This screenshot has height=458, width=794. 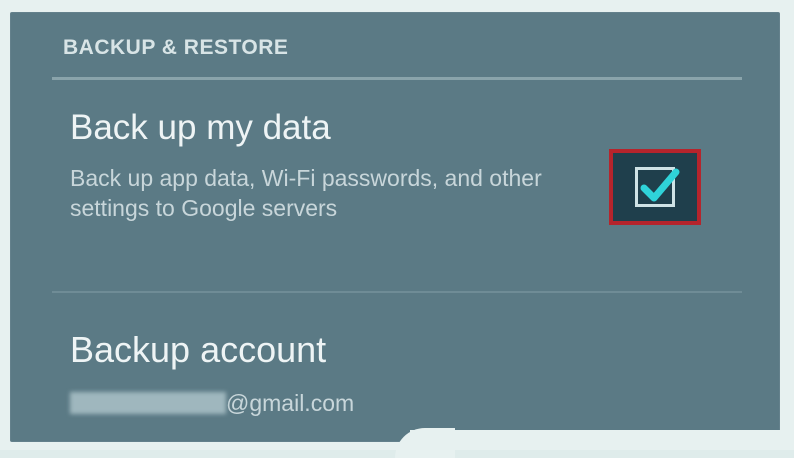 I want to click on checkbox-highlight, so click(x=655, y=187).